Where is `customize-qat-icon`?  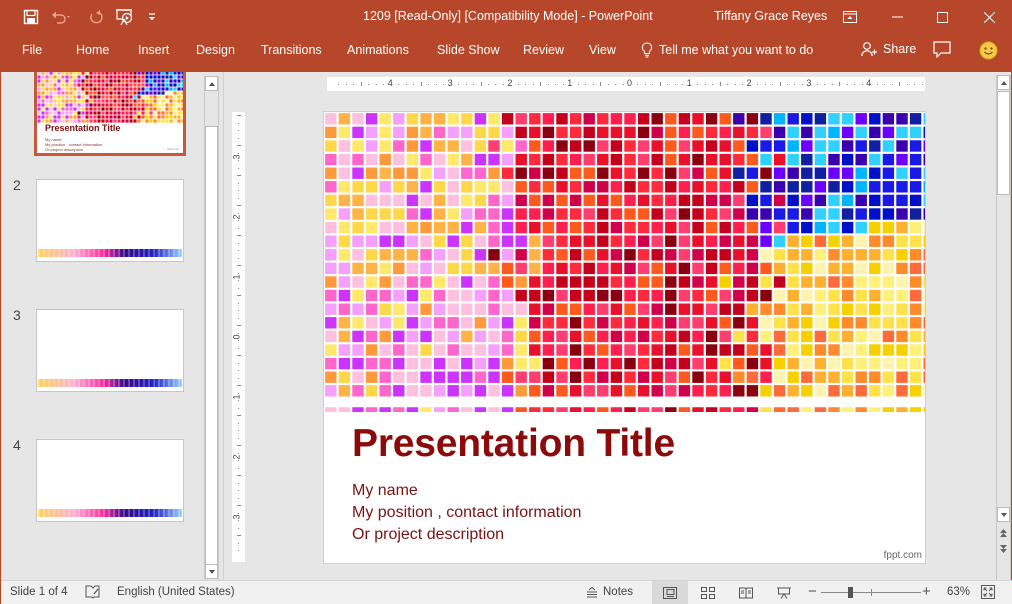
customize-qat-icon is located at coordinates (152, 17).